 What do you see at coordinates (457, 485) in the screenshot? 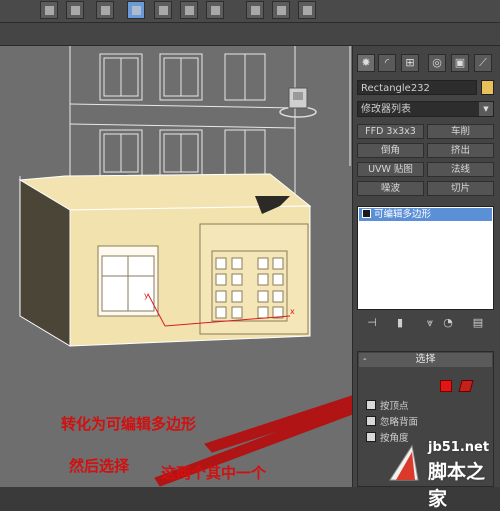
I see `watermark-name: 脚本之家` at bounding box center [457, 485].